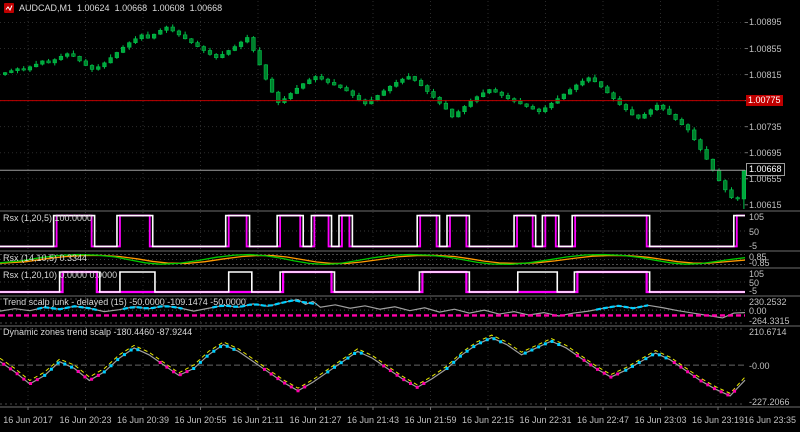  I want to click on bid-price-tag: 1.00668, so click(765, 170).